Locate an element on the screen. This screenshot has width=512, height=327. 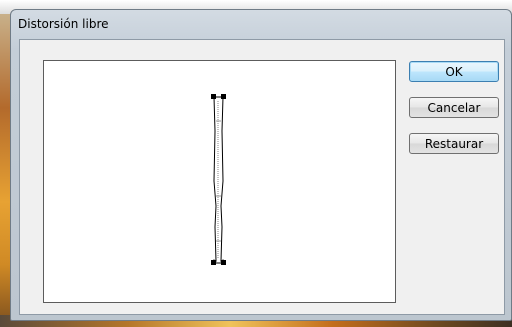
ok-button: OK is located at coordinates (454, 71).